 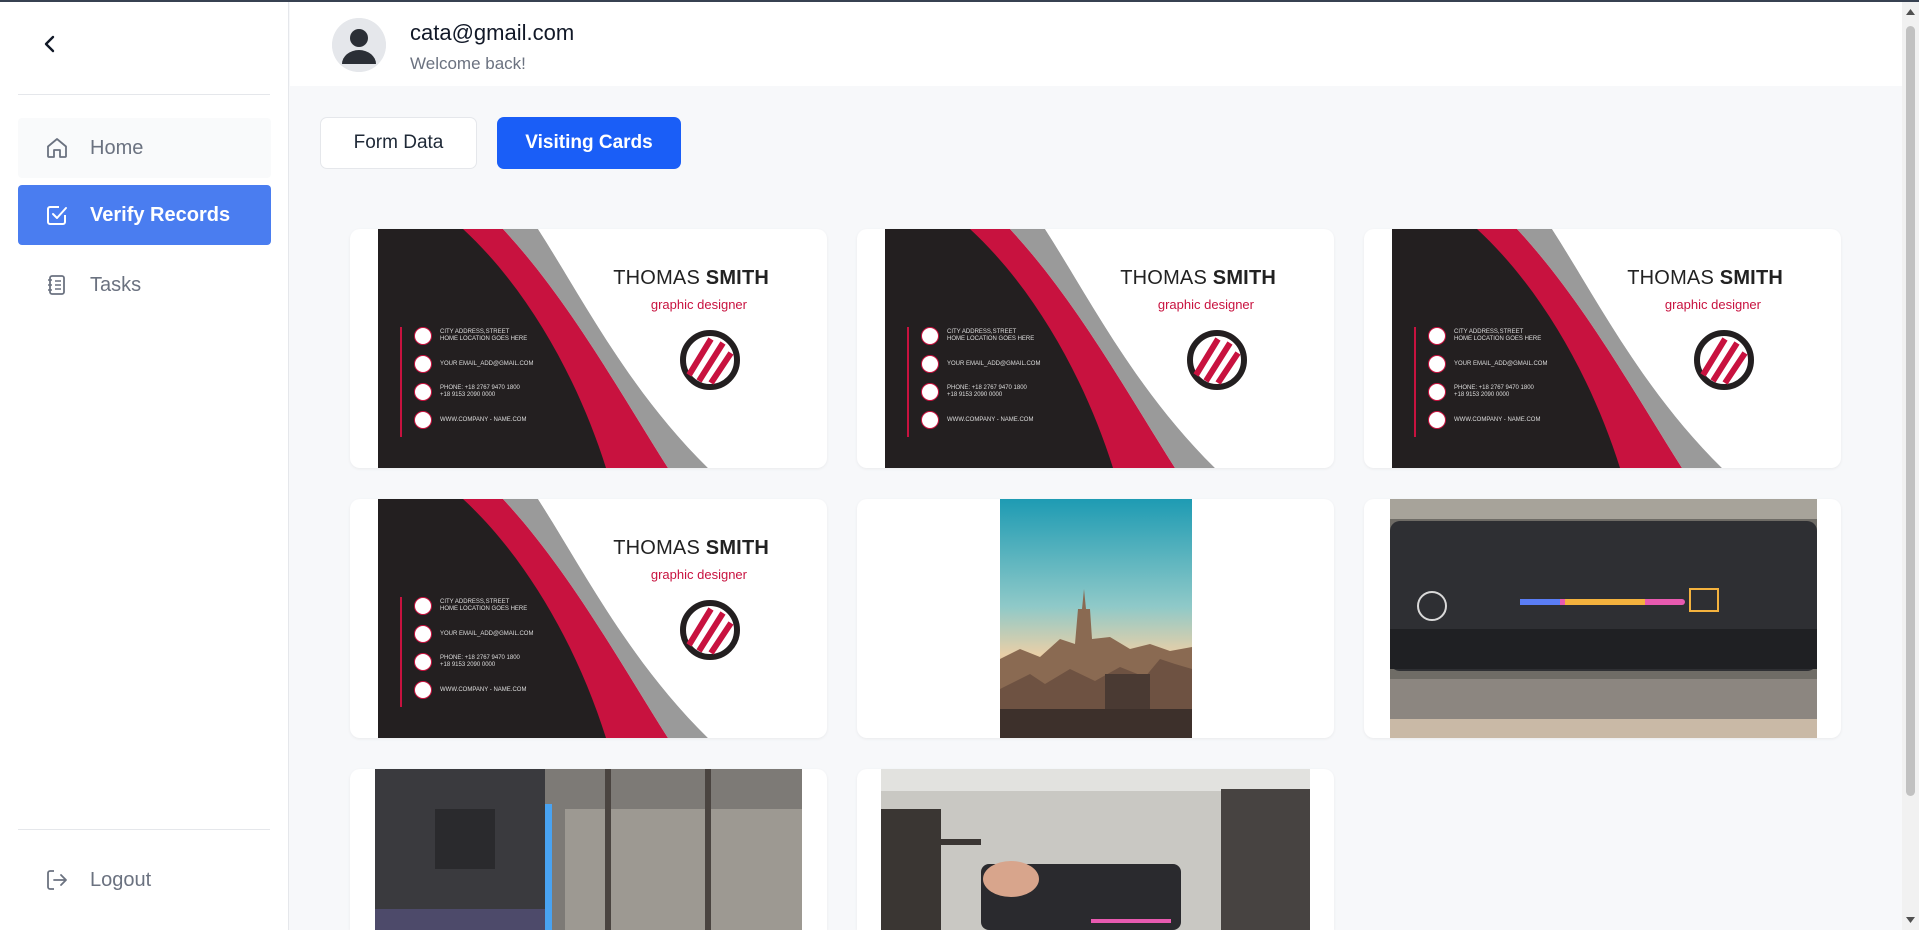 What do you see at coordinates (359, 45) in the screenshot?
I see `avatar` at bounding box center [359, 45].